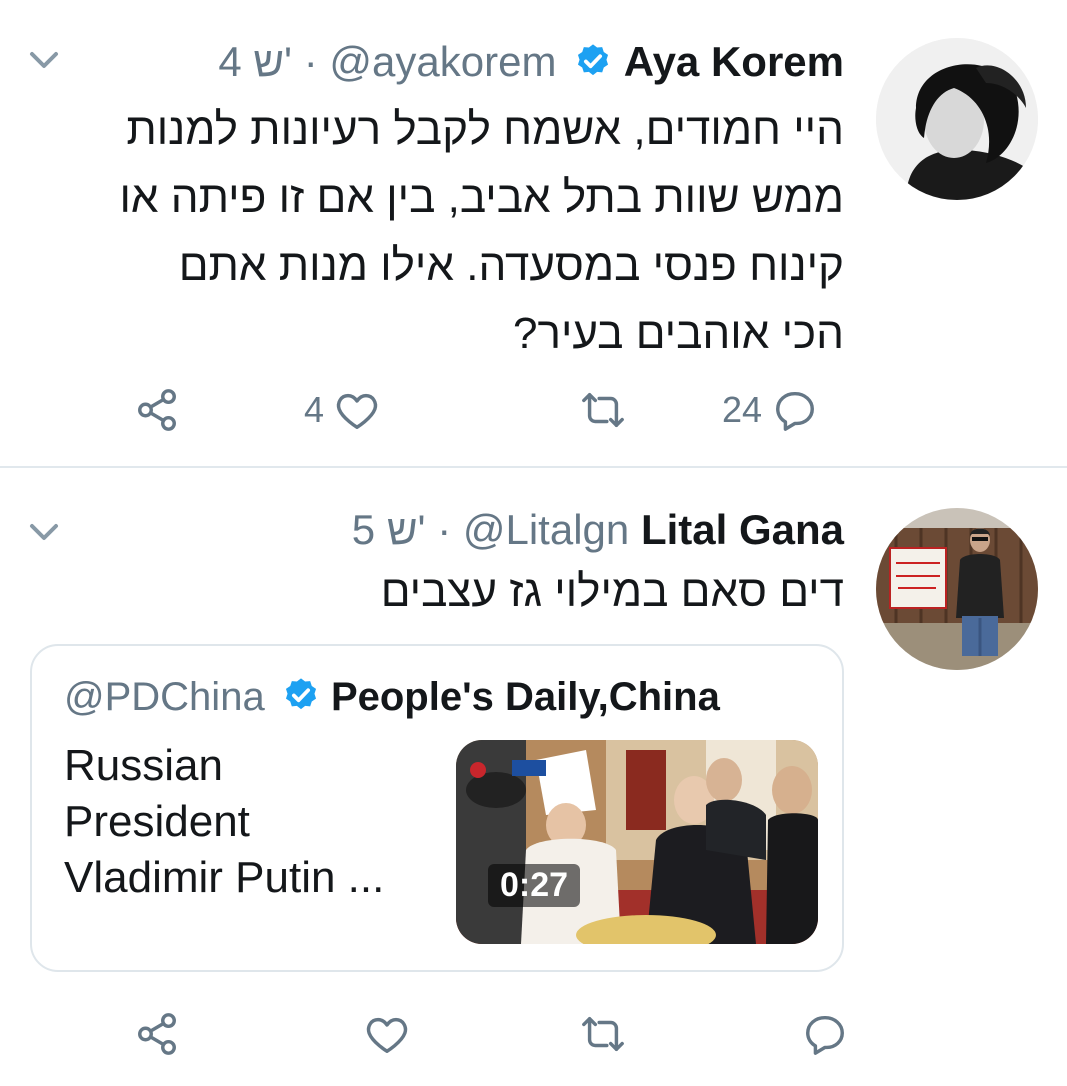 Image resolution: width=1067 pixels, height=1086 pixels. I want to click on tweet-header: 5 ש' · @Litalgn Lital Gana, so click(598, 530).